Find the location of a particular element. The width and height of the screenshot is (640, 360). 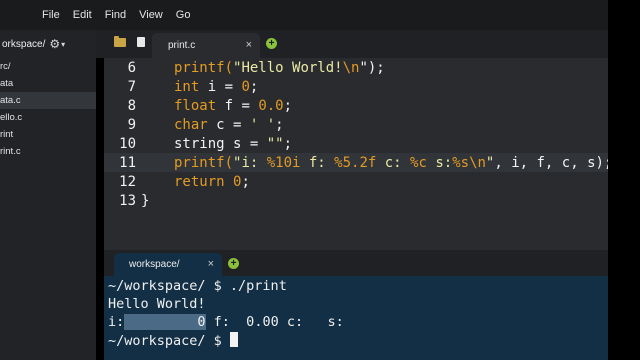

terminal-command: ./print is located at coordinates (258, 286).